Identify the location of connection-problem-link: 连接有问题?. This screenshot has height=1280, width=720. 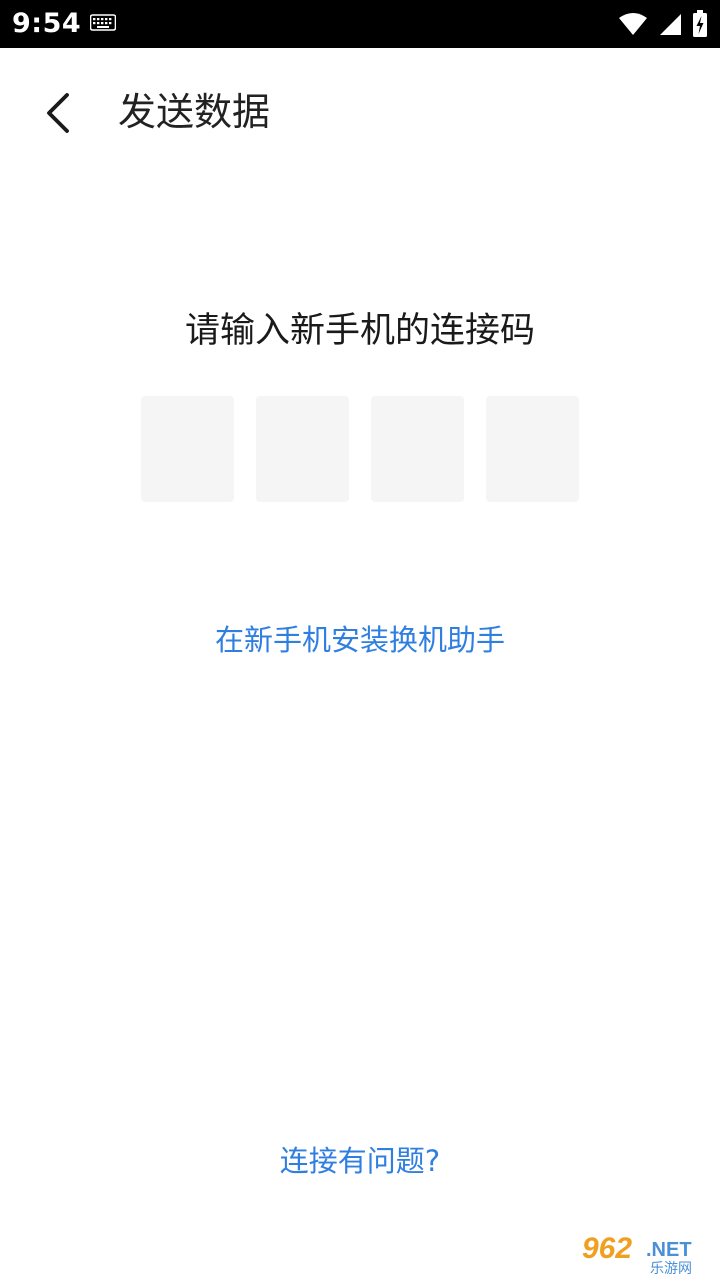
(360, 1161).